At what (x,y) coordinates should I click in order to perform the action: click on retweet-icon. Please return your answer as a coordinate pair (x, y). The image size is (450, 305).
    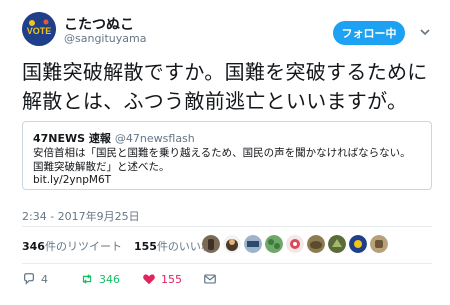
    Looking at the image, I should click on (87, 279).